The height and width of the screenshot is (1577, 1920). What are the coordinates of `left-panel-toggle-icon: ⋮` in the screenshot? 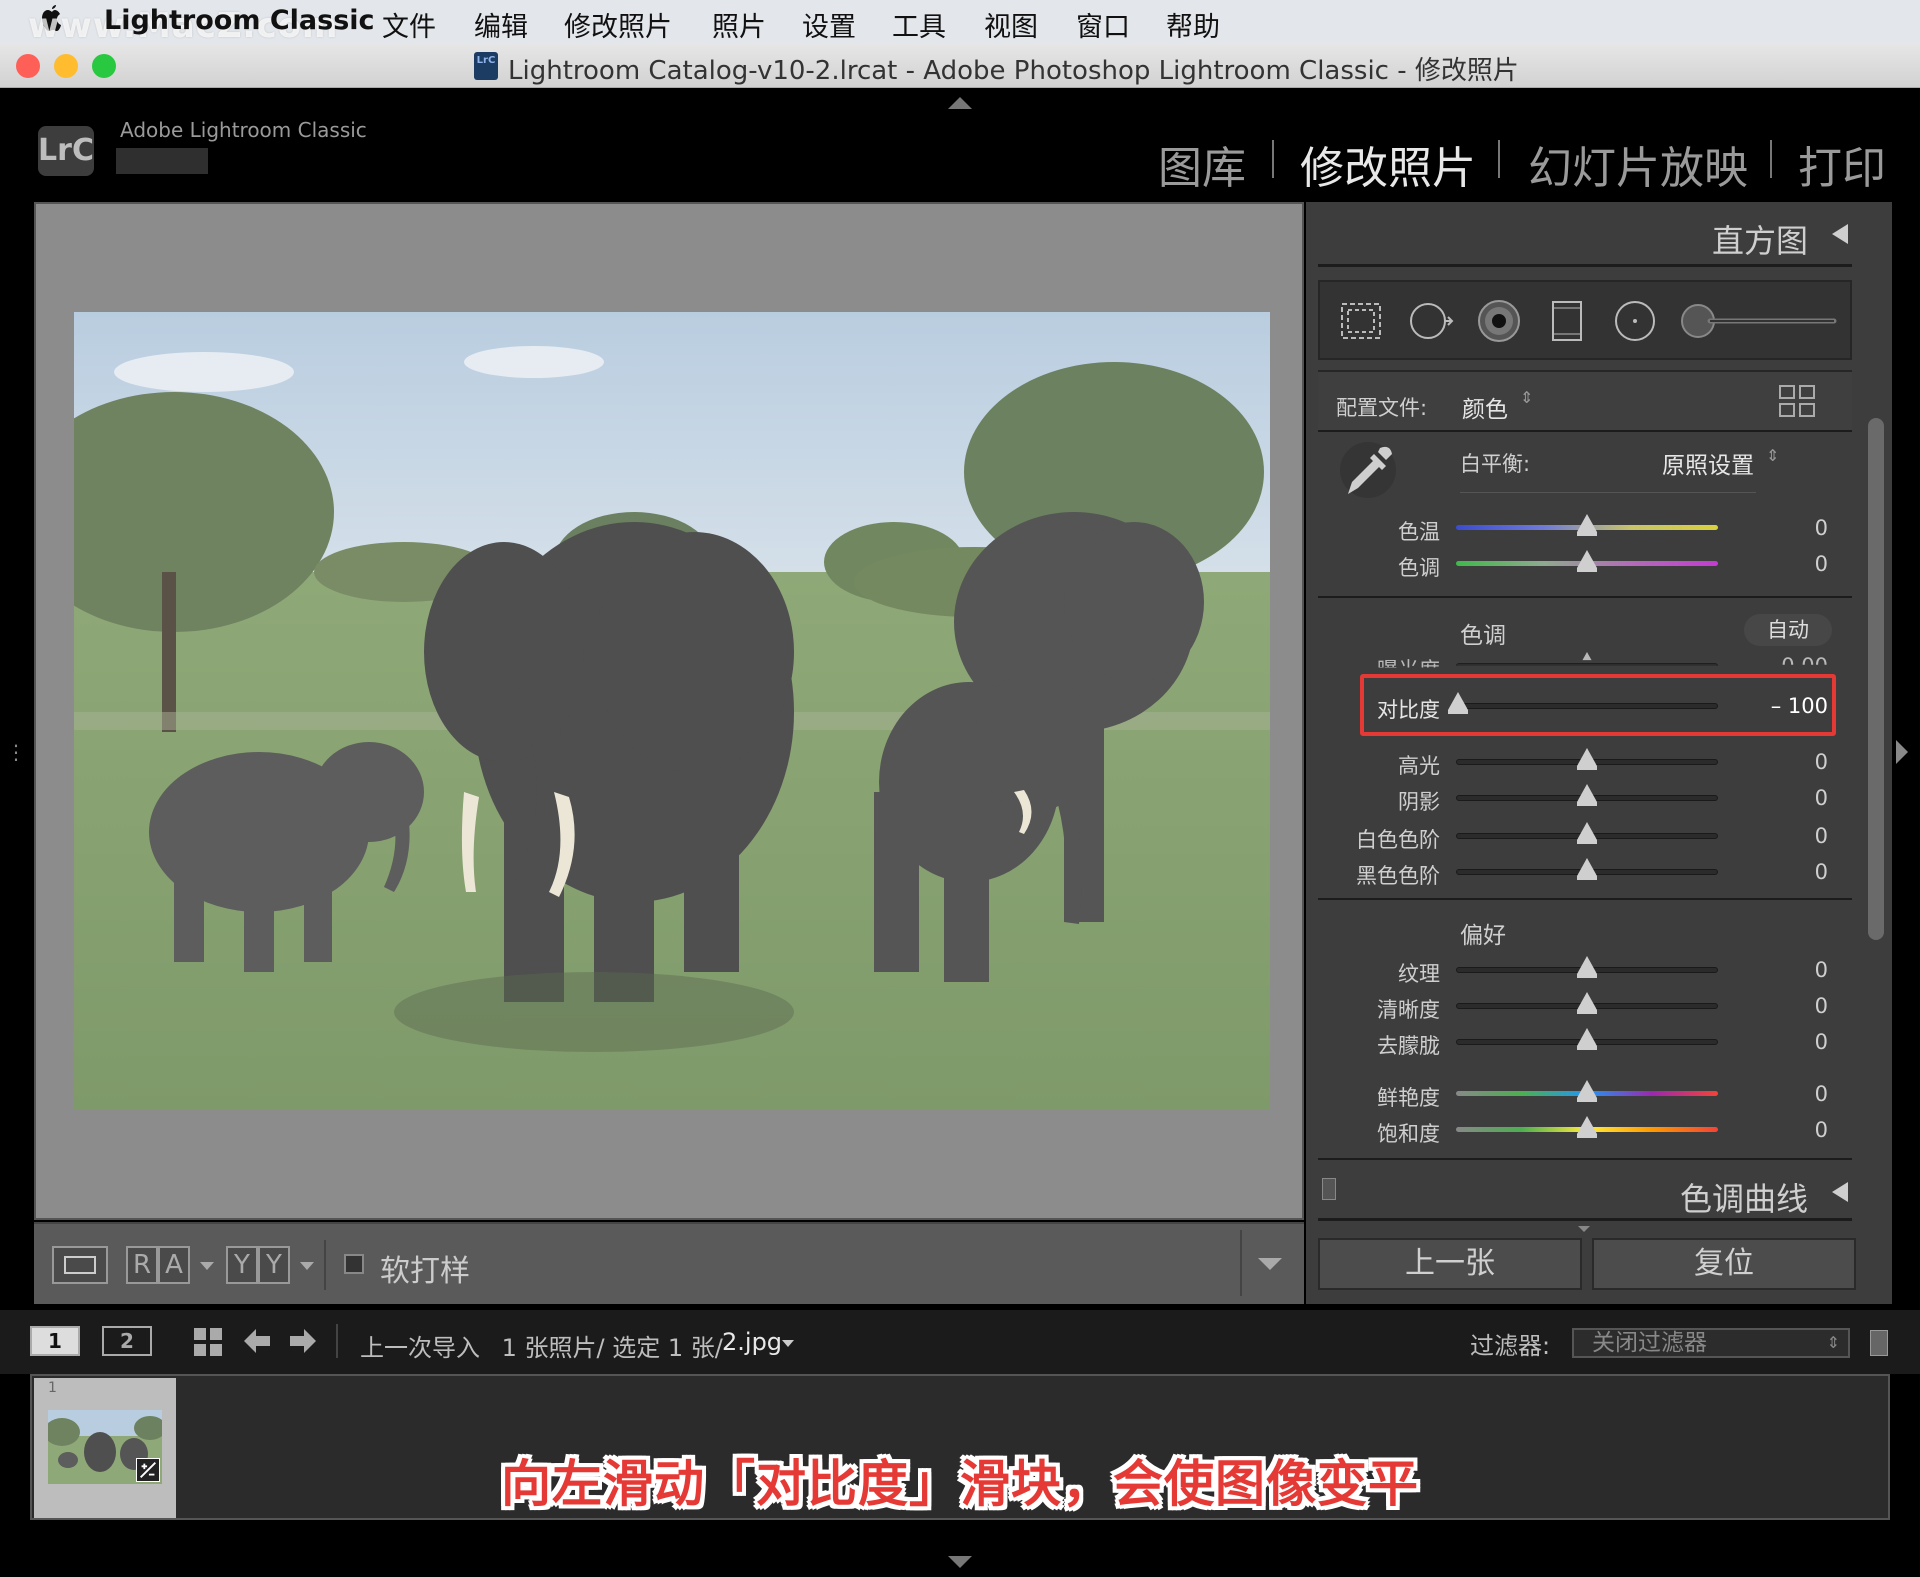 It's located at (16, 752).